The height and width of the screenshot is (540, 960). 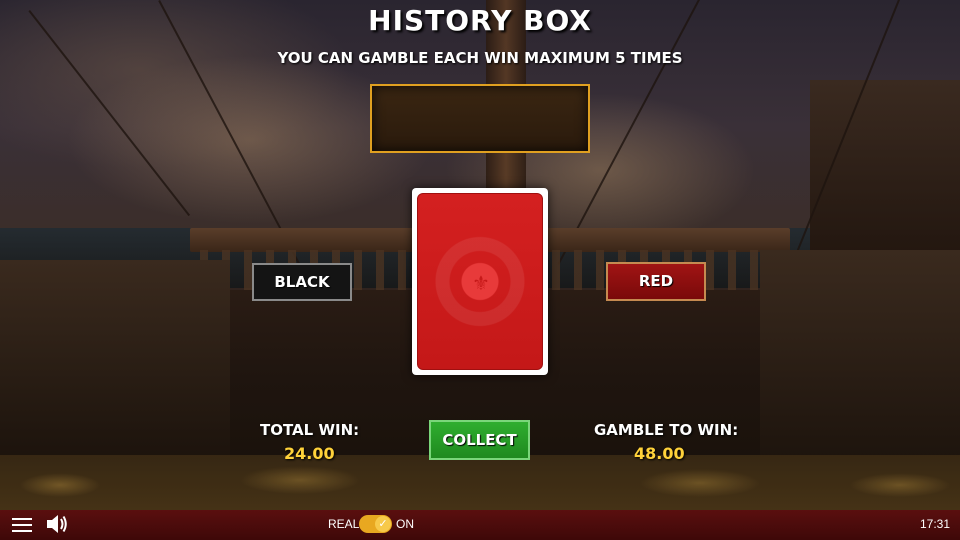 I want to click on real-mode-toggle: ✓, so click(x=375, y=524).